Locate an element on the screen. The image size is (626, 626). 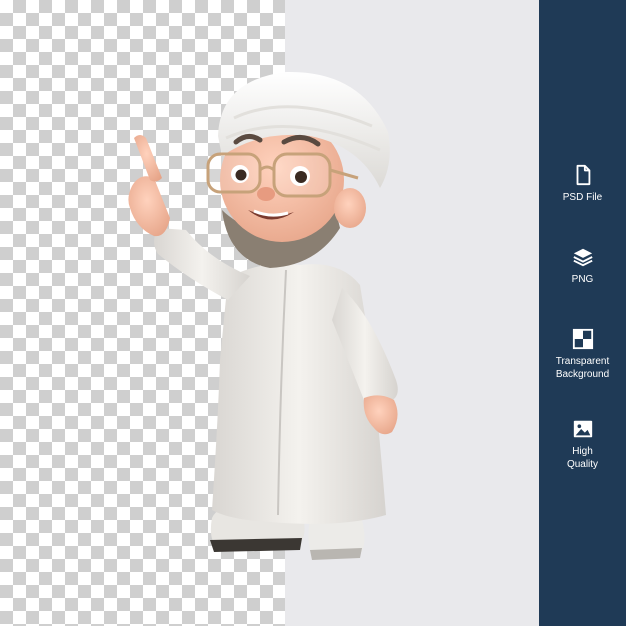
ear is located at coordinates (350, 208).